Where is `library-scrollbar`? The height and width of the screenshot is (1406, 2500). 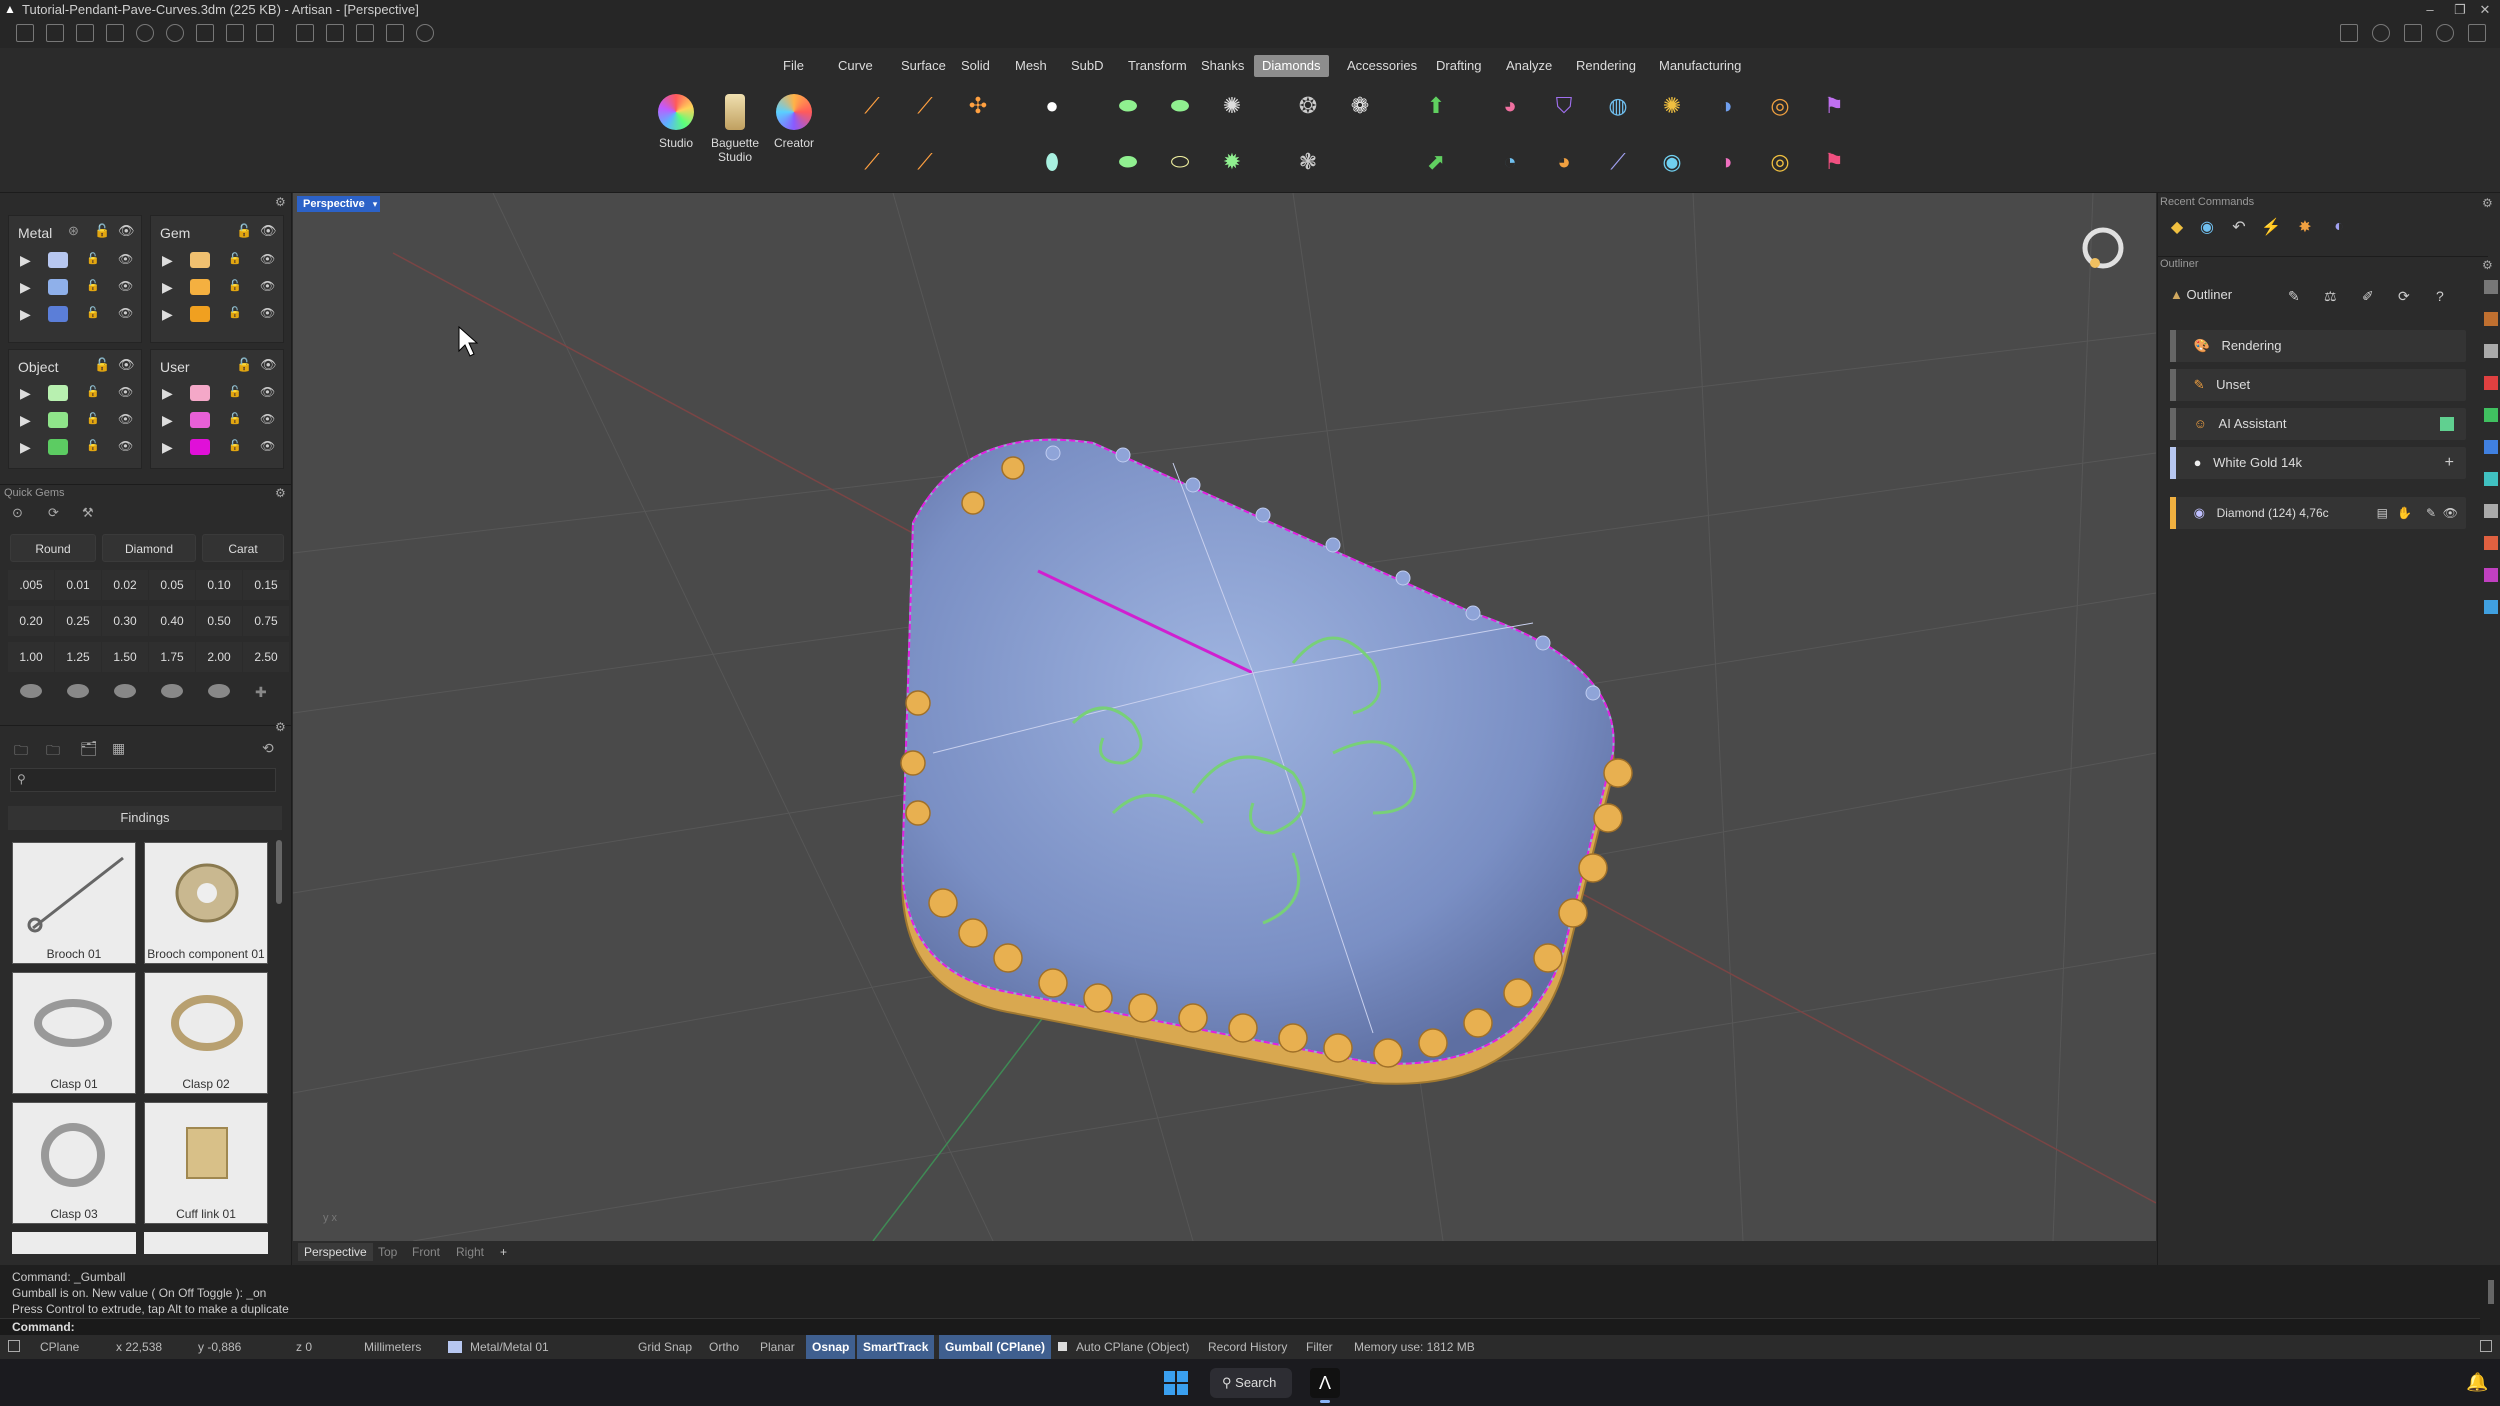 library-scrollbar is located at coordinates (279, 872).